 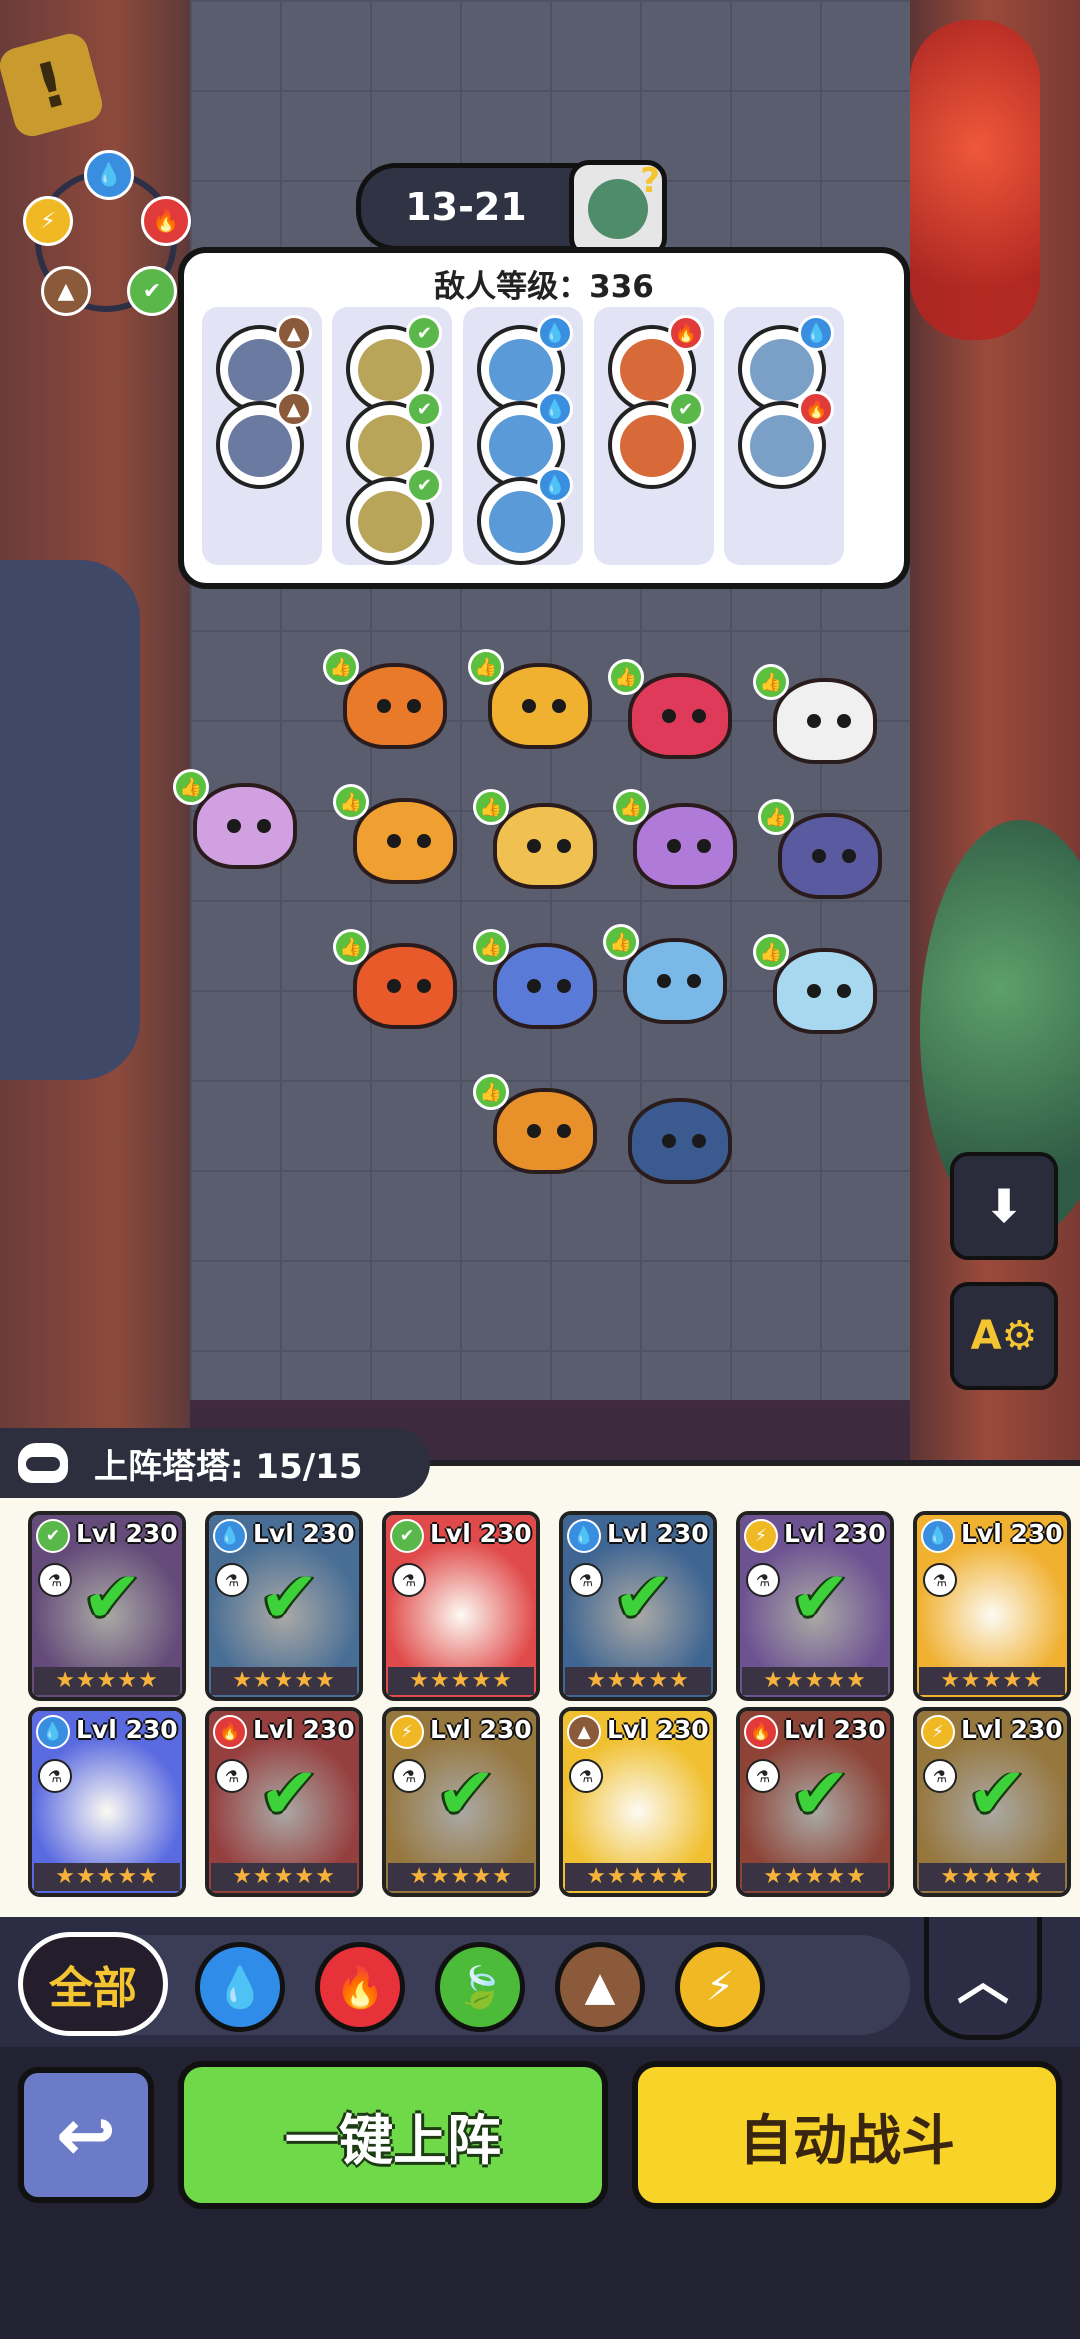 I want to click on earth-filter-button: ▲, so click(x=600, y=1987).